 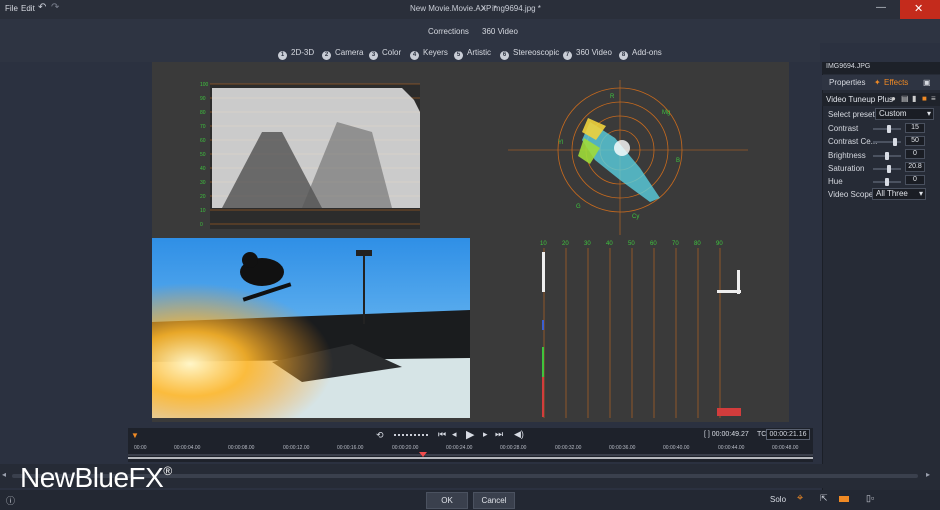 I want to click on cancel-button: Cancel, so click(x=494, y=500).